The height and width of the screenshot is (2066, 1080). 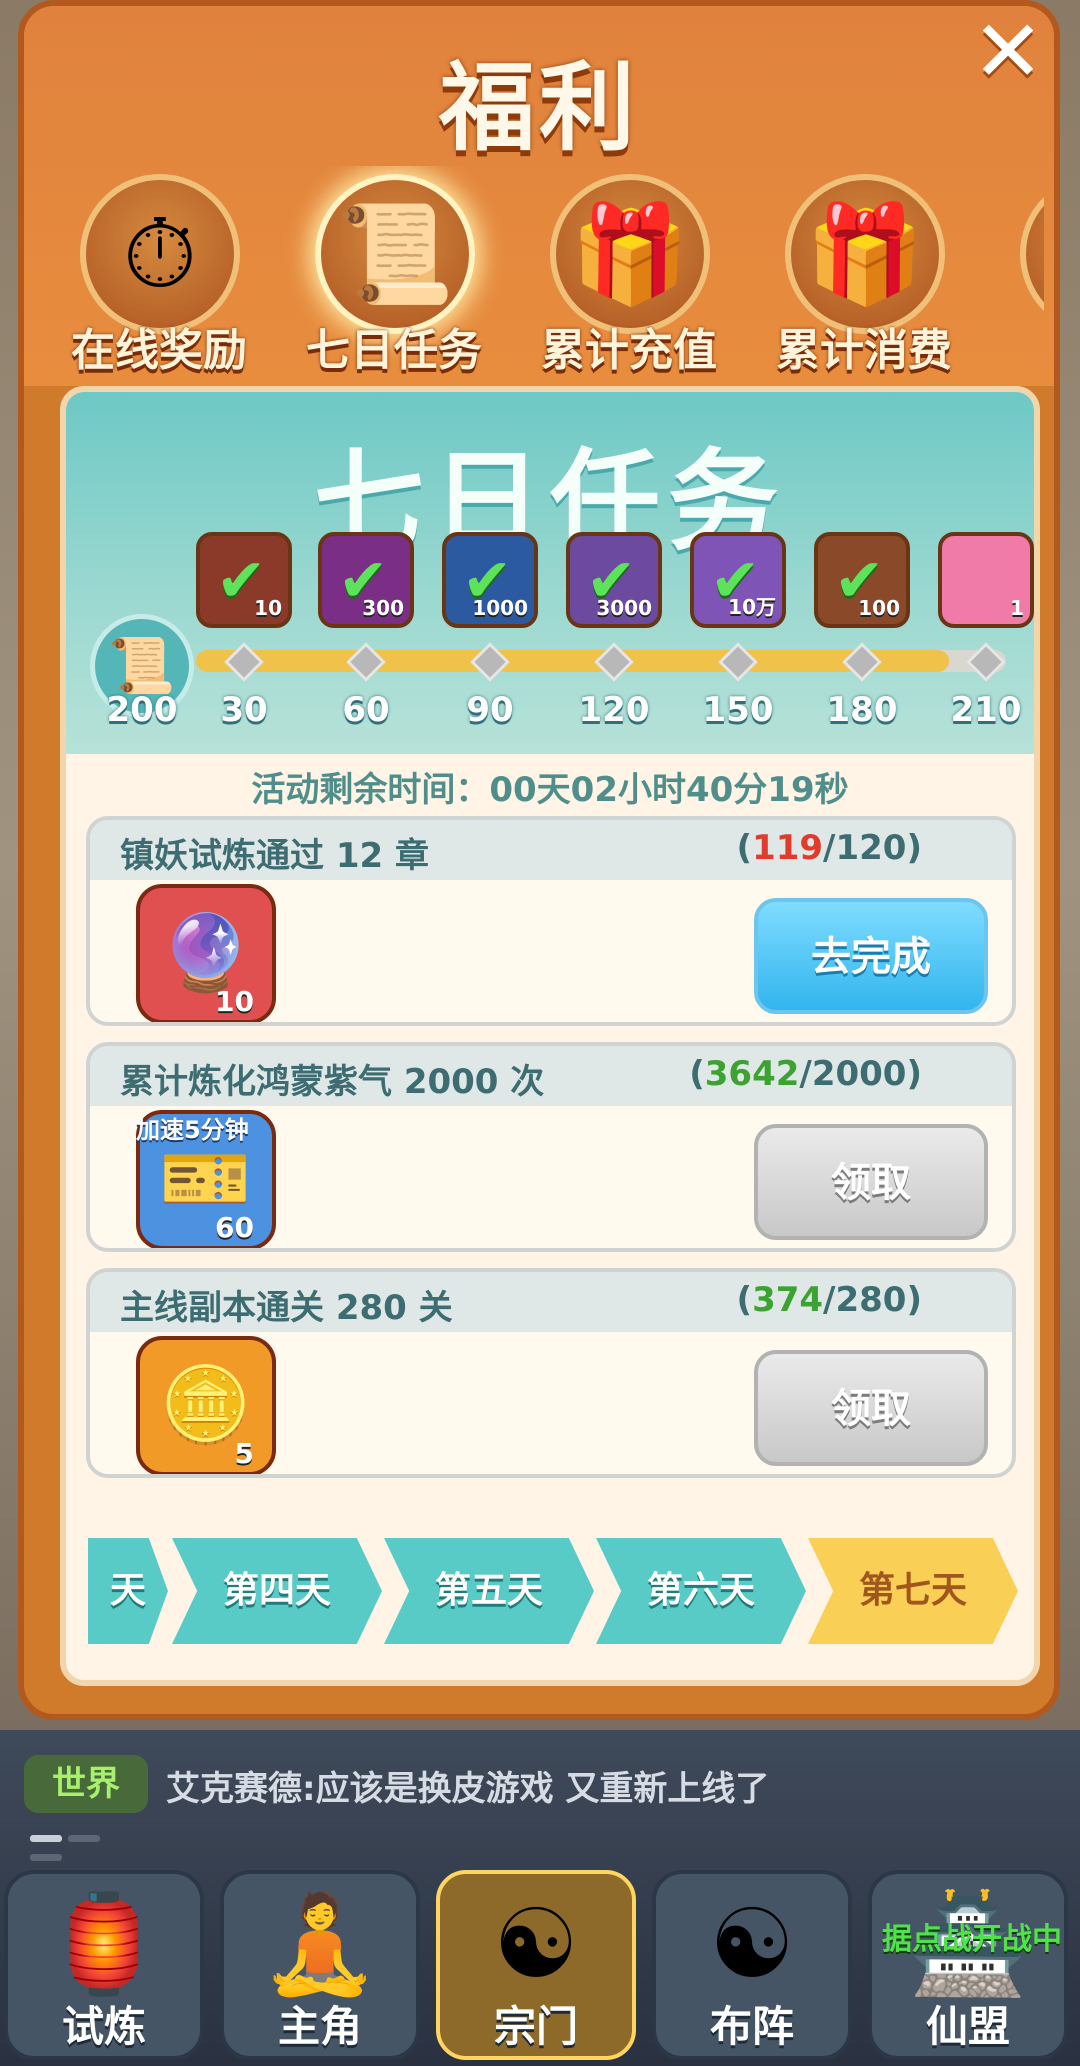 I want to click on chat-page-indicator, so click(x=85, y=1844).